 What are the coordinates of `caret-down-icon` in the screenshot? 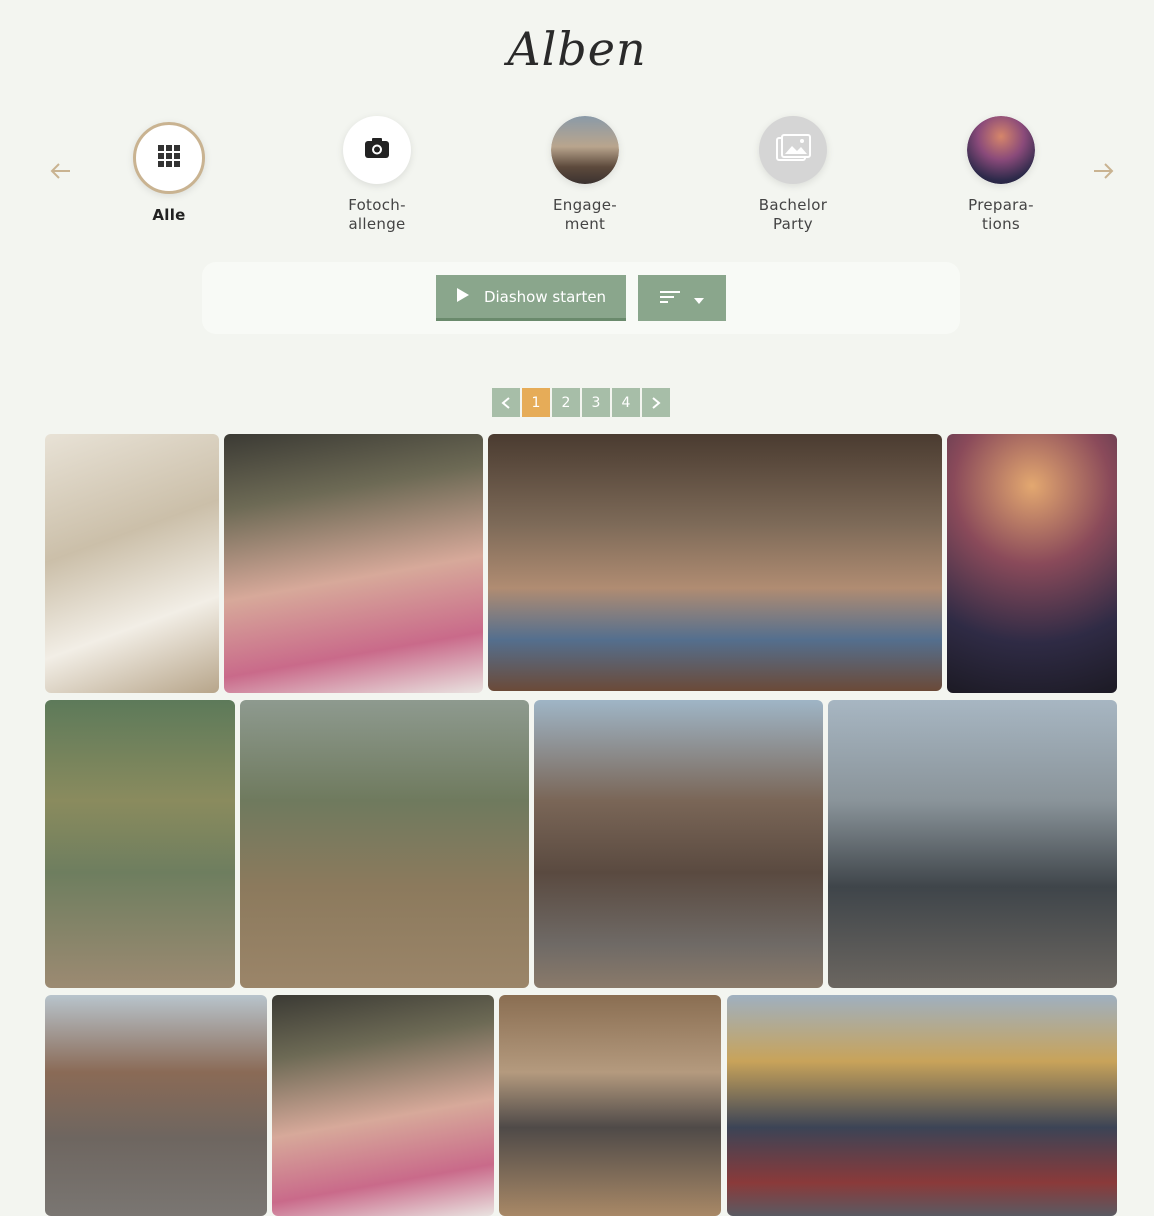 It's located at (699, 298).